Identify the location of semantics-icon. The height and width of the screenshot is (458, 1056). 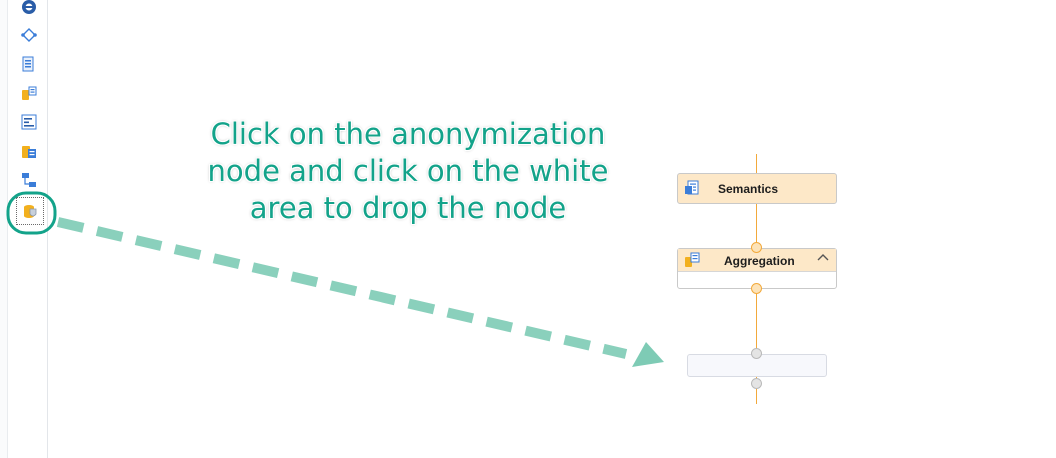
(692, 188).